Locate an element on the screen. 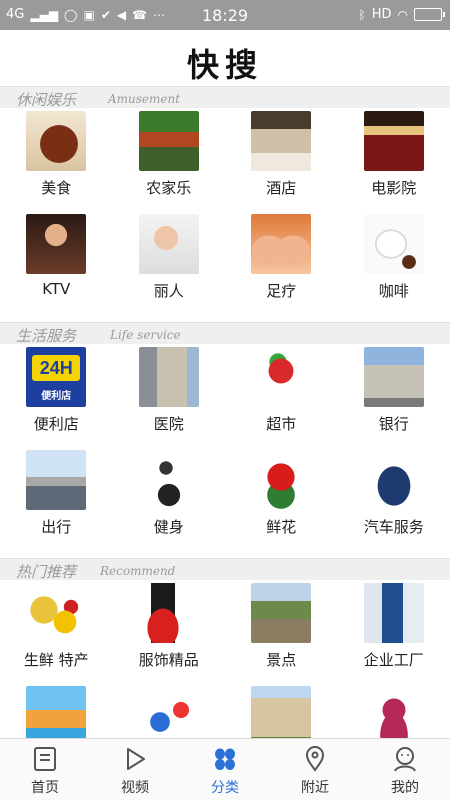  store-24h-sign: 24H is located at coordinates (56, 368).